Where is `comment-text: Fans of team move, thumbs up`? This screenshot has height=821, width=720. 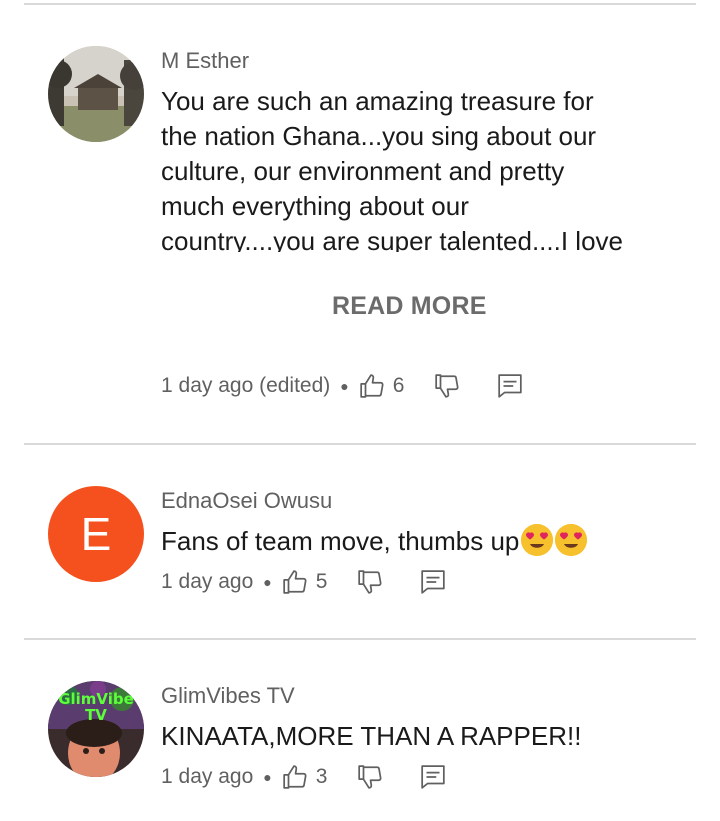 comment-text: Fans of team move, thumbs up is located at coordinates (421, 541).